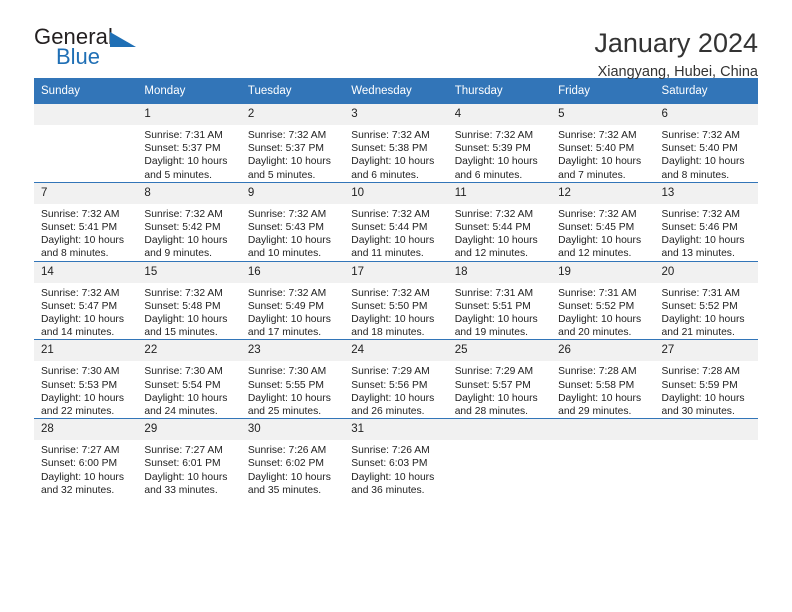  I want to click on day-detail-daylight-line2: and 9 minutes., so click(178, 254).